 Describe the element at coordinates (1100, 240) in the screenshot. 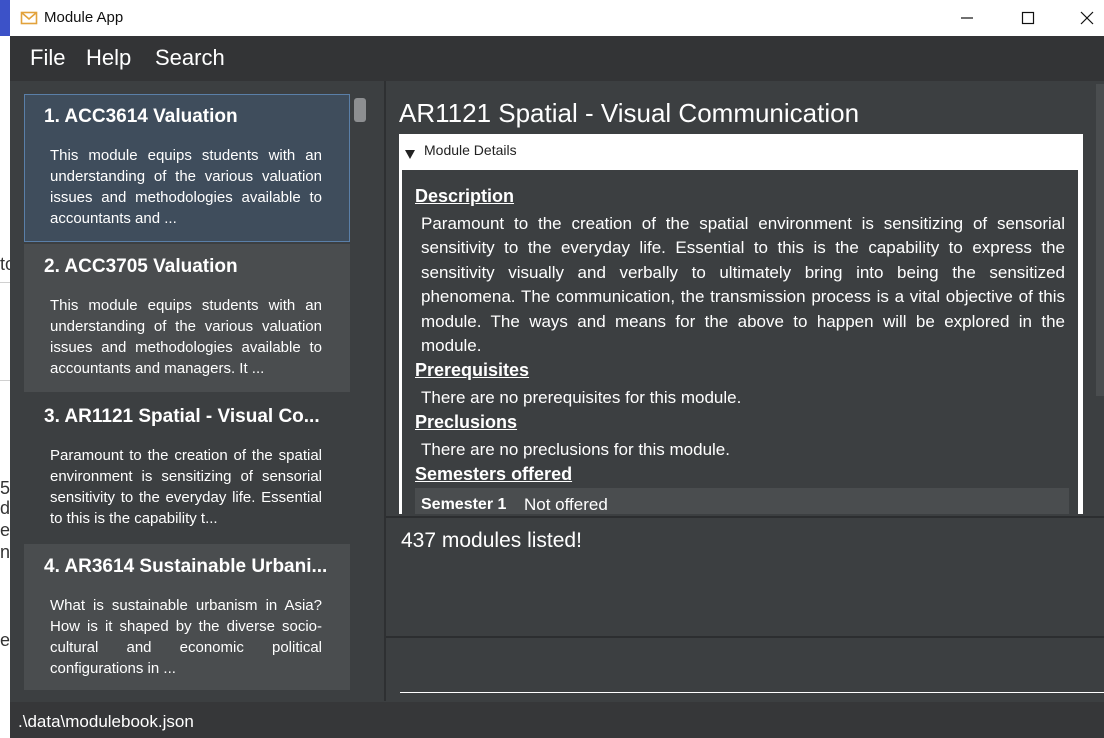

I see `detail-scrollbar` at that location.